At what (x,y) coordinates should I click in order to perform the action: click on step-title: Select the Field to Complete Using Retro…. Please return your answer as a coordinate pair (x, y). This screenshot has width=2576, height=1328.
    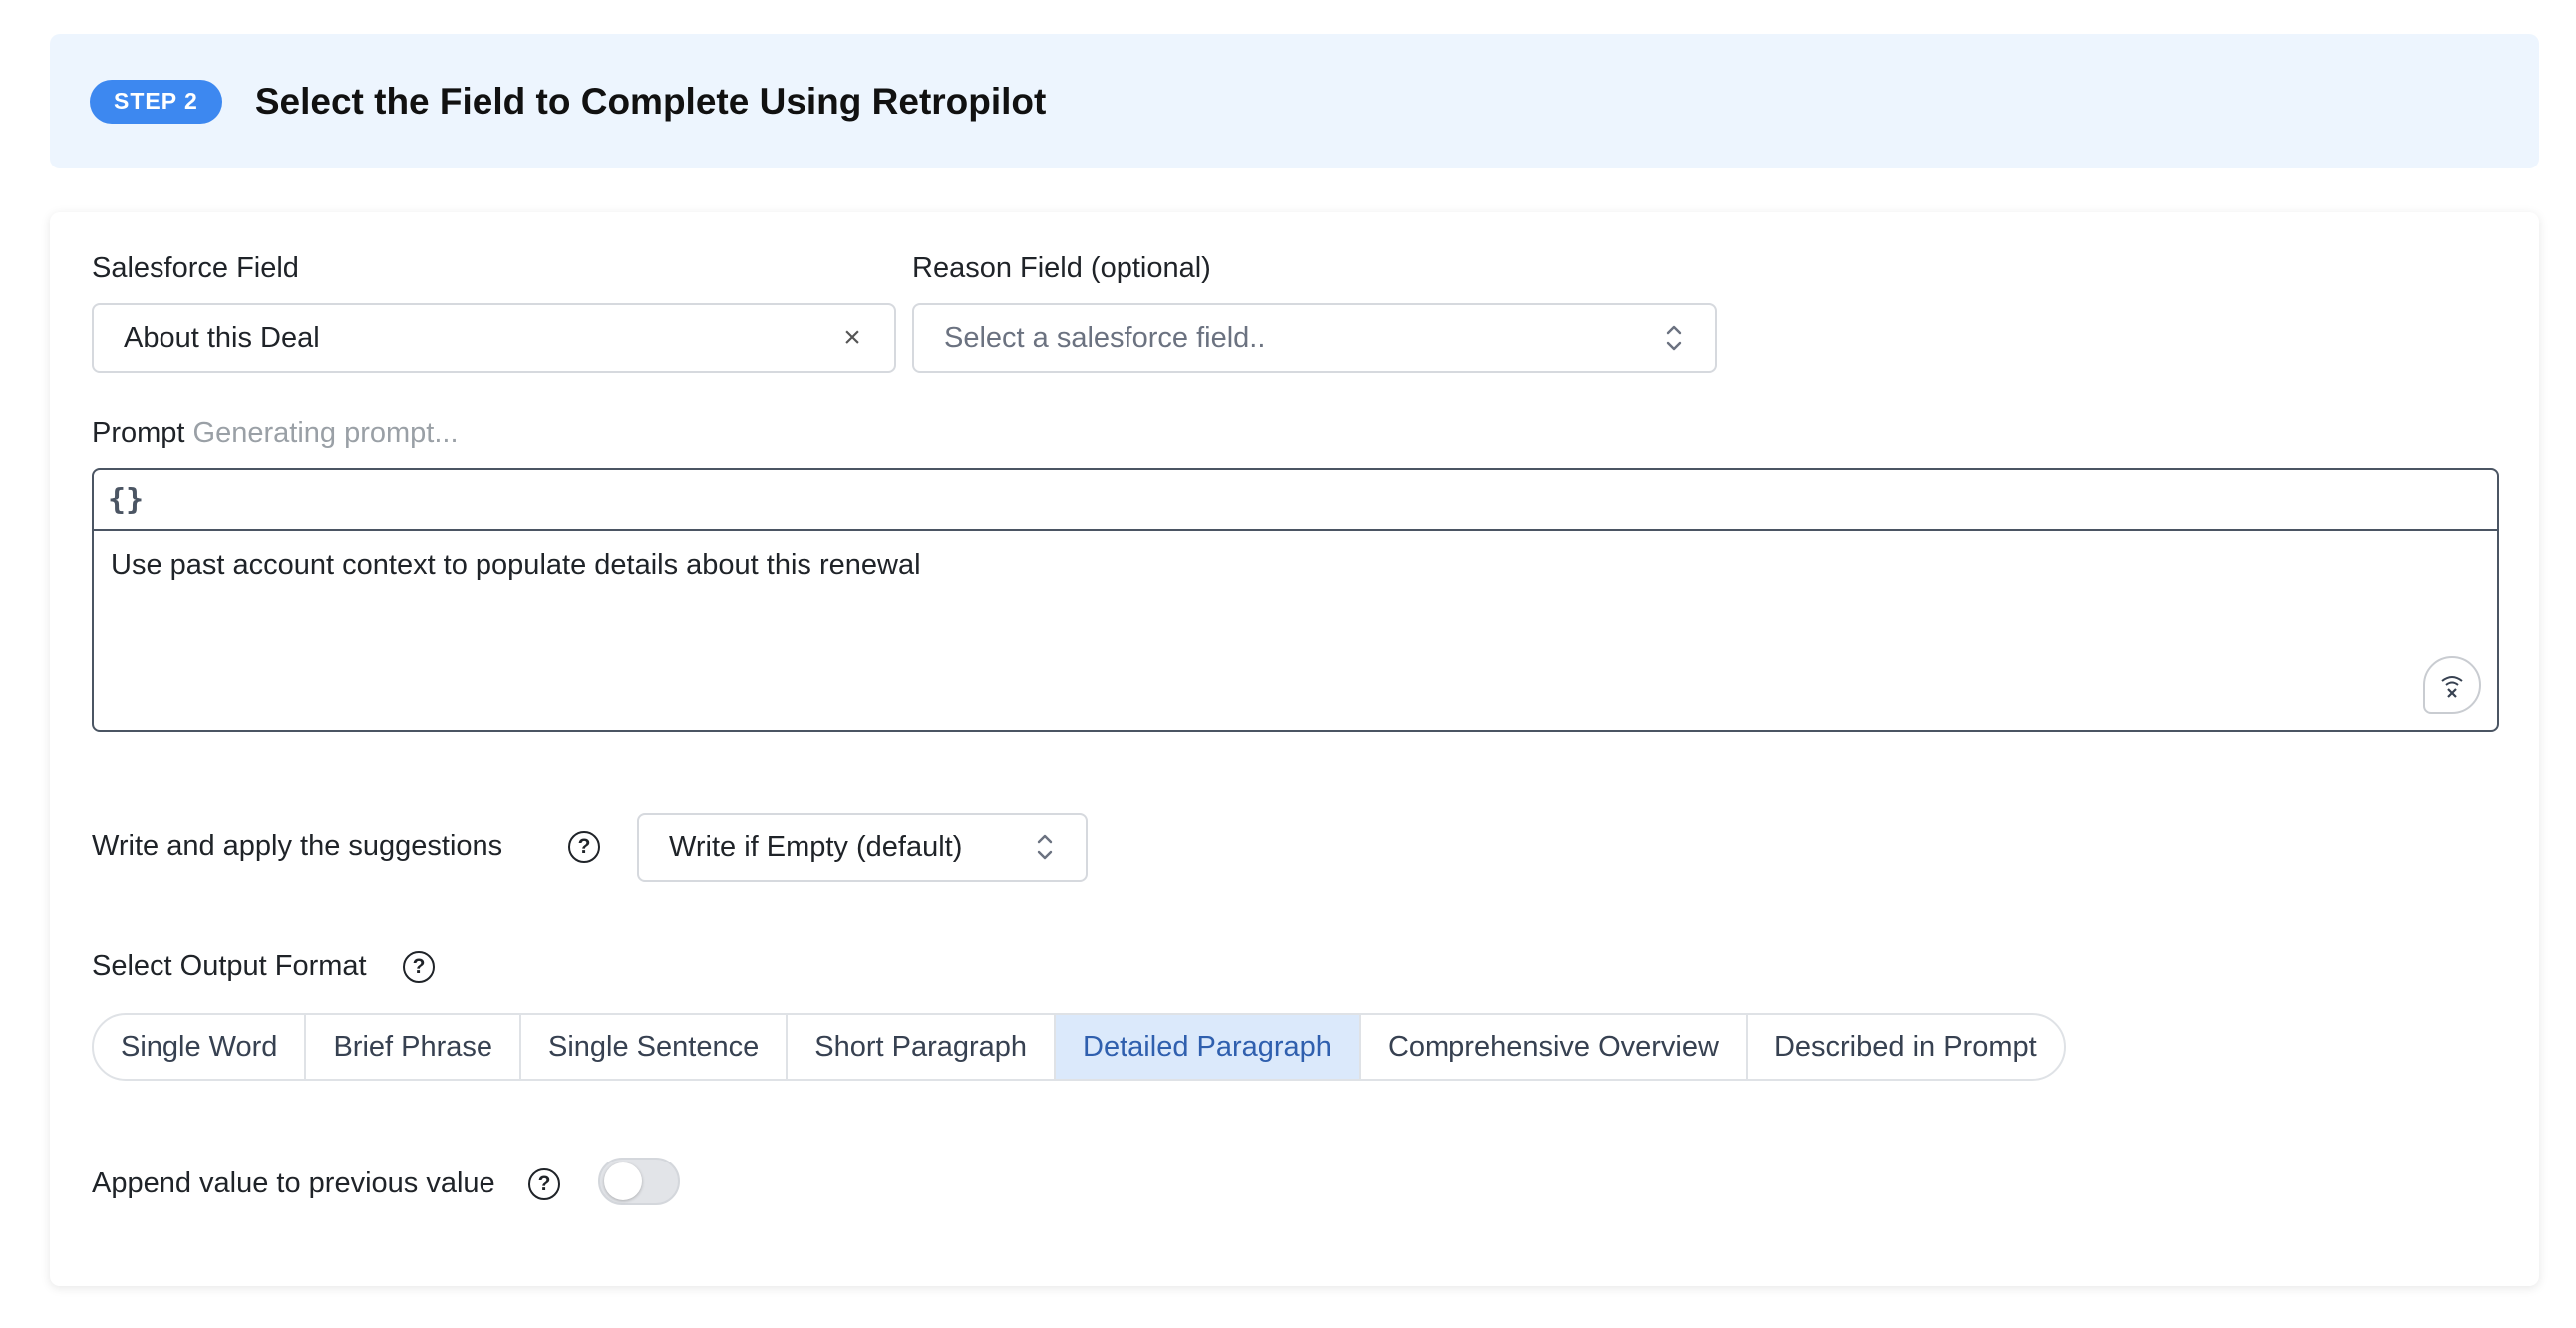
    Looking at the image, I should click on (650, 101).